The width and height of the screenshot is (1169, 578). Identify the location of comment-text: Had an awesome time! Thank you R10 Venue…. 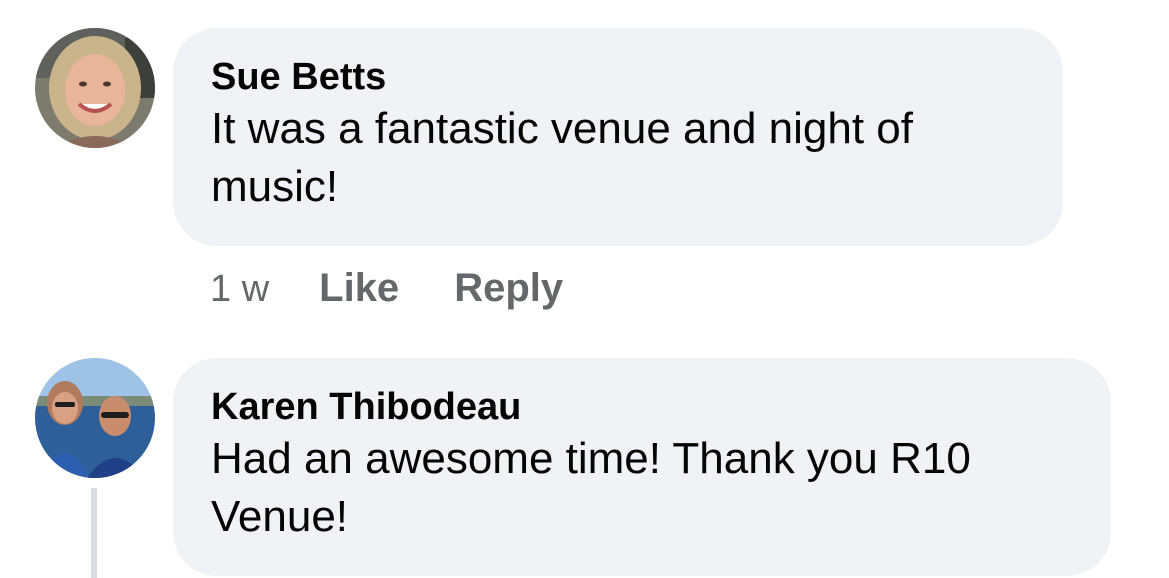
(591, 487).